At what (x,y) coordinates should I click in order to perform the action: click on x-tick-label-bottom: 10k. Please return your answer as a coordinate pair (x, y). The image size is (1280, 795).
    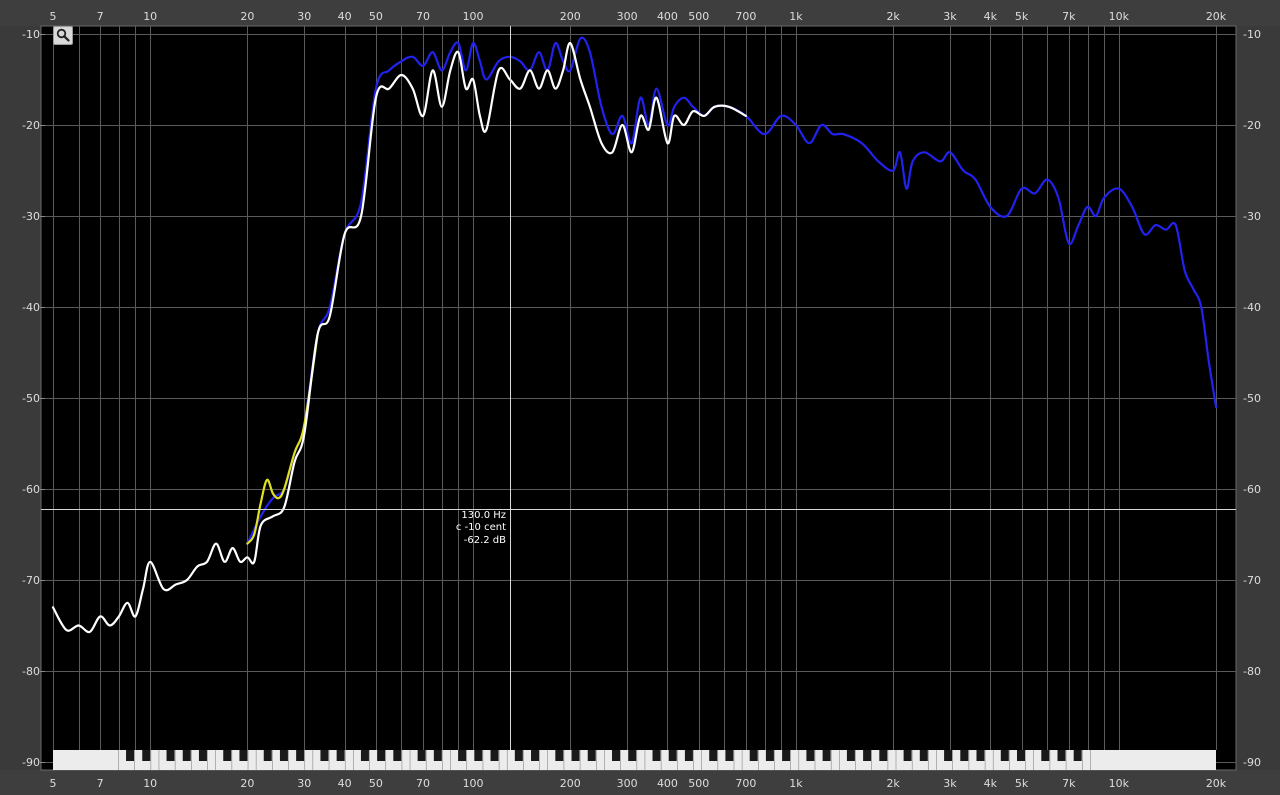
    Looking at the image, I should click on (1119, 783).